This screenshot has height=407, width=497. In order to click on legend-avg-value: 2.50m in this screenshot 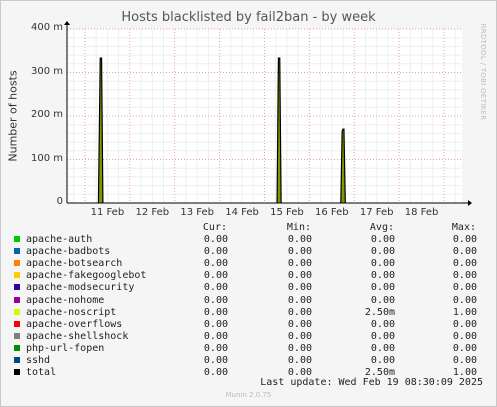, I will do `click(379, 312)`.